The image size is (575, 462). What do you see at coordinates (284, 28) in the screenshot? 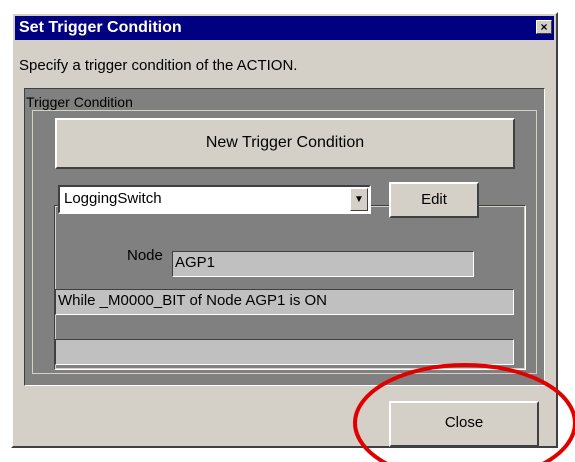
I see `title-bar: Set Trigger Condition ×` at bounding box center [284, 28].